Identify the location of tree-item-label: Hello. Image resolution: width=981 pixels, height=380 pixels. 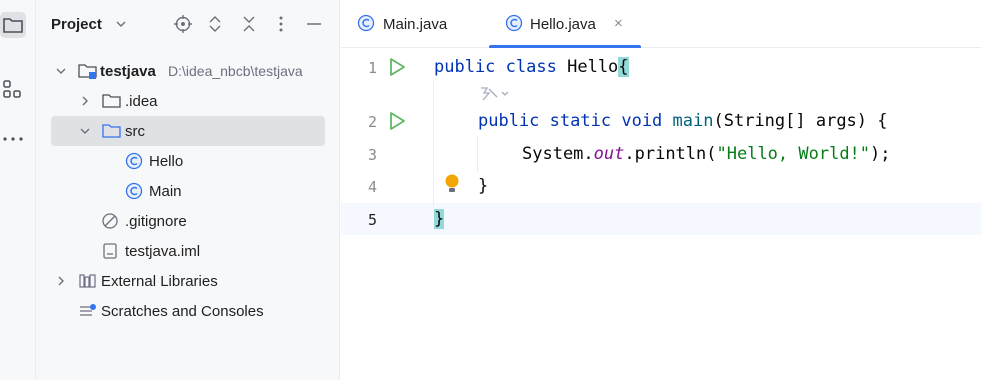
(166, 161).